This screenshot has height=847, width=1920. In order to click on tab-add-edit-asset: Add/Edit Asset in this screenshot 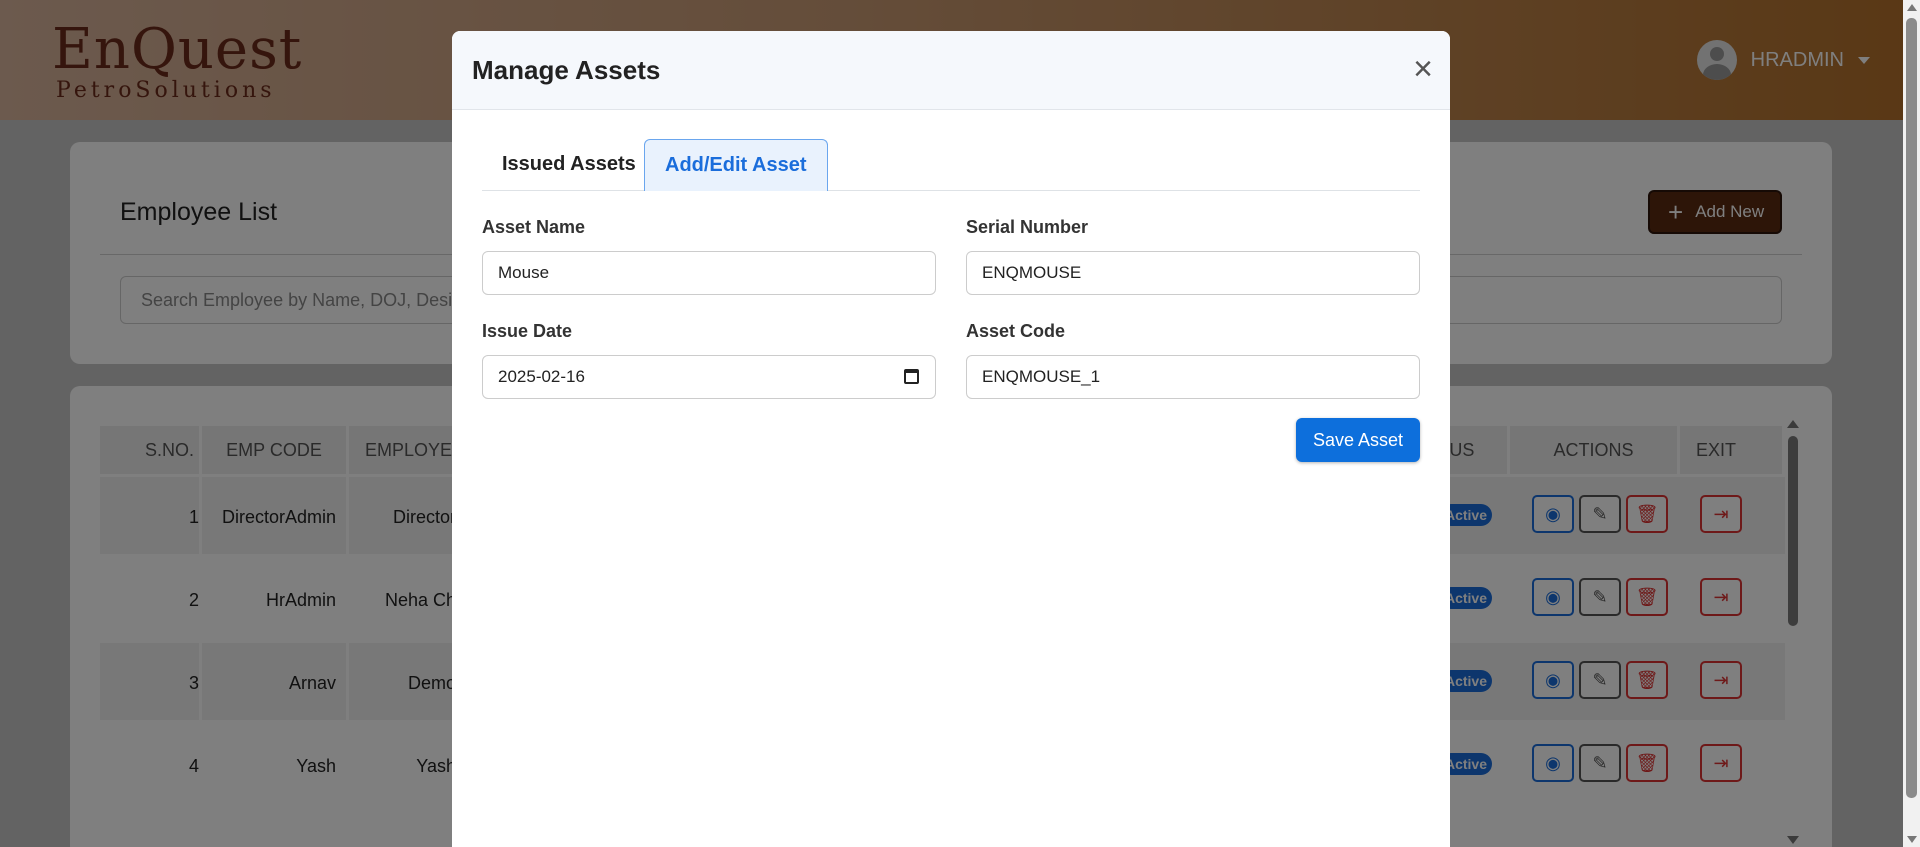, I will do `click(736, 165)`.